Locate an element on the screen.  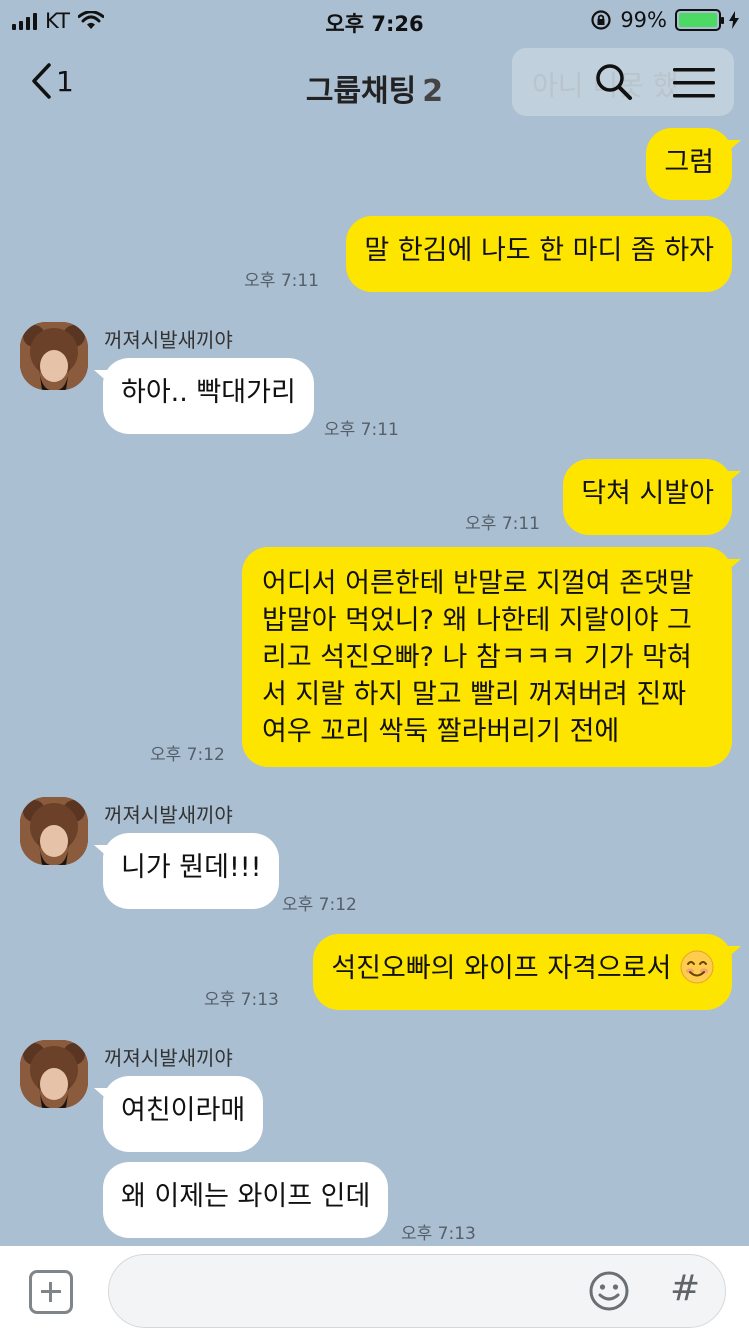
their-message-bubble: 니가 뭔데!!! is located at coordinates (186, 871).